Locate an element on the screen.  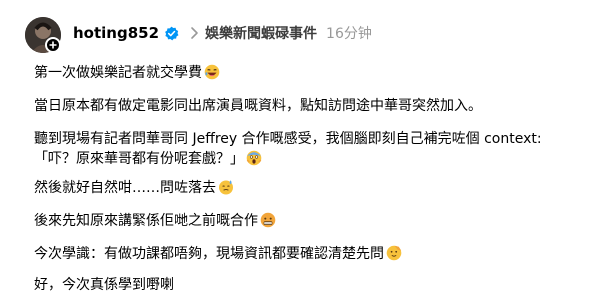
rolling-laugh-emoji-icon is located at coordinates (212, 72).